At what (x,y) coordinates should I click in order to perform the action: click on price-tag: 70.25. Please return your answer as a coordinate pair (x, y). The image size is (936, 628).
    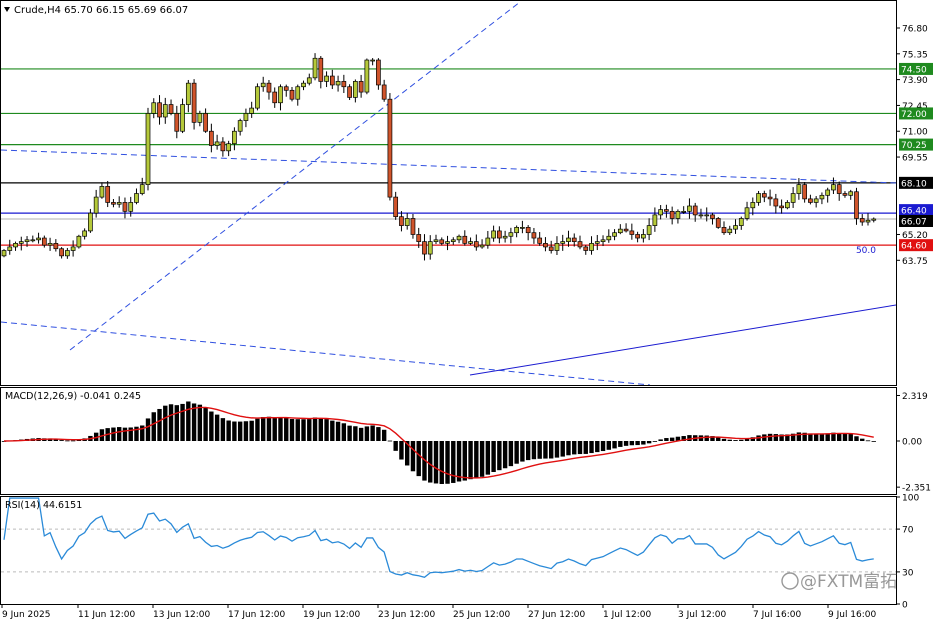
    Looking at the image, I should click on (916, 144).